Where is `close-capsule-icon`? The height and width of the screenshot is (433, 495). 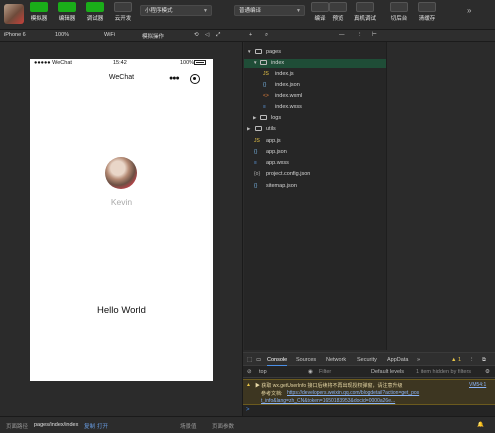 close-capsule-icon is located at coordinates (195, 79).